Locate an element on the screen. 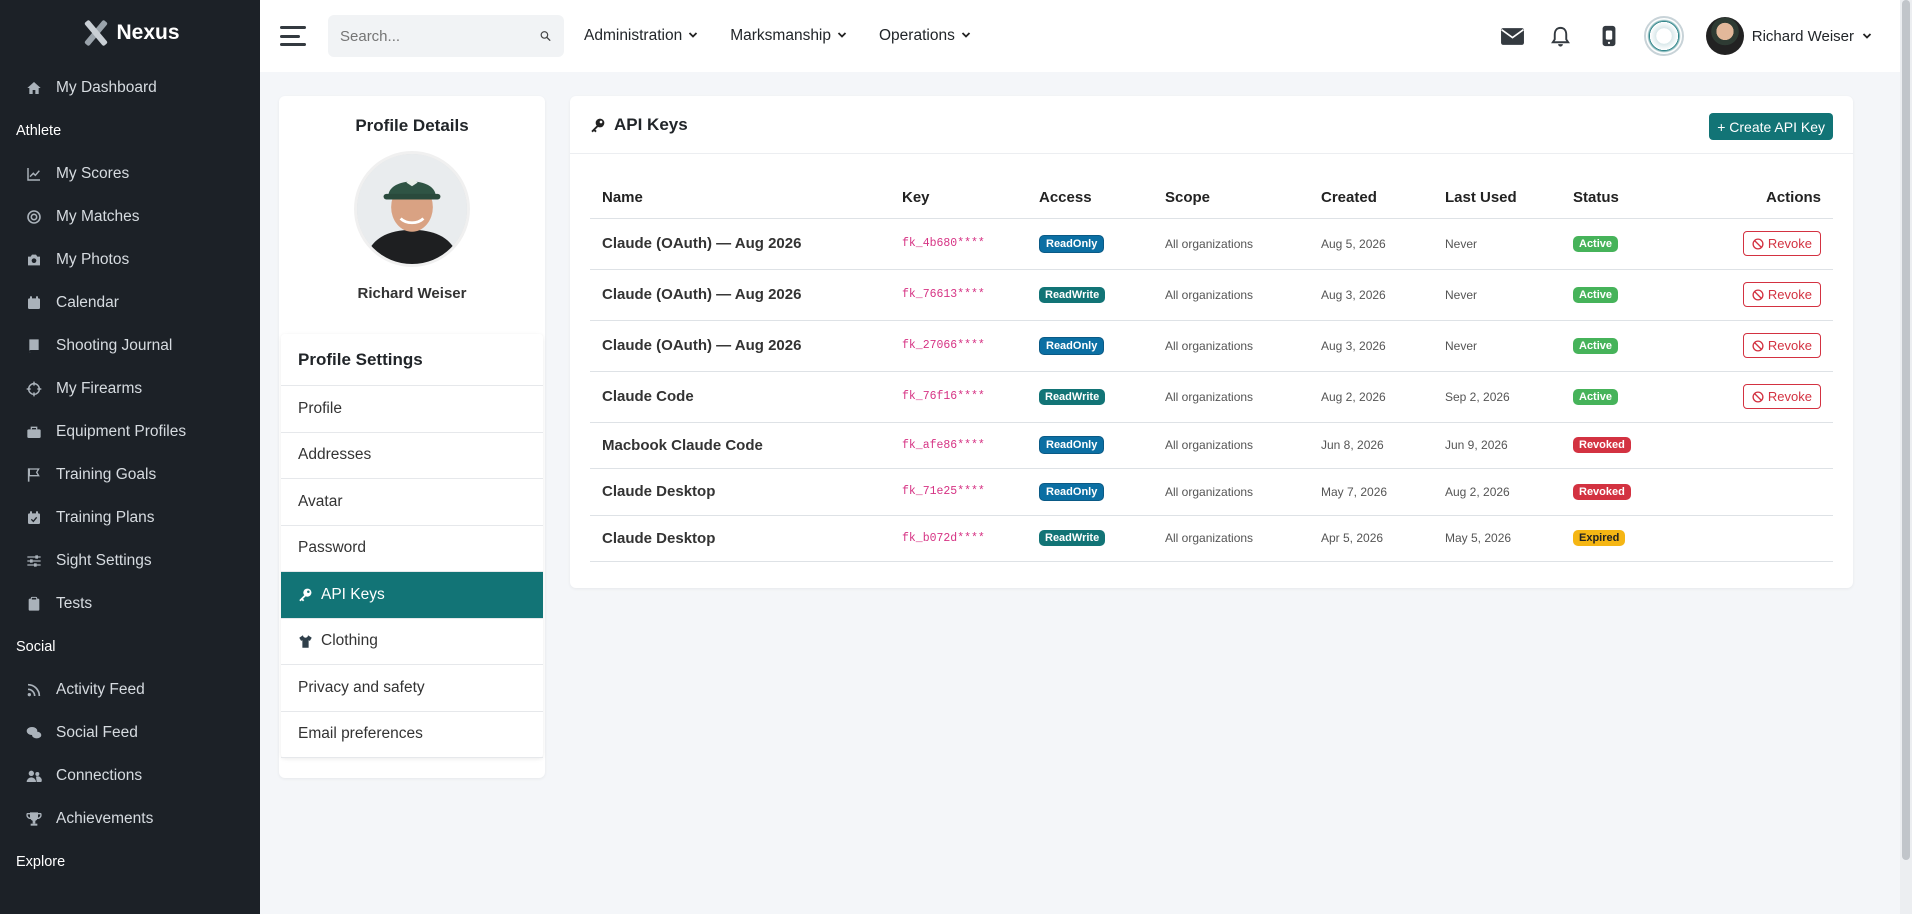  status-cell: Revoked is located at coordinates (1621, 492).